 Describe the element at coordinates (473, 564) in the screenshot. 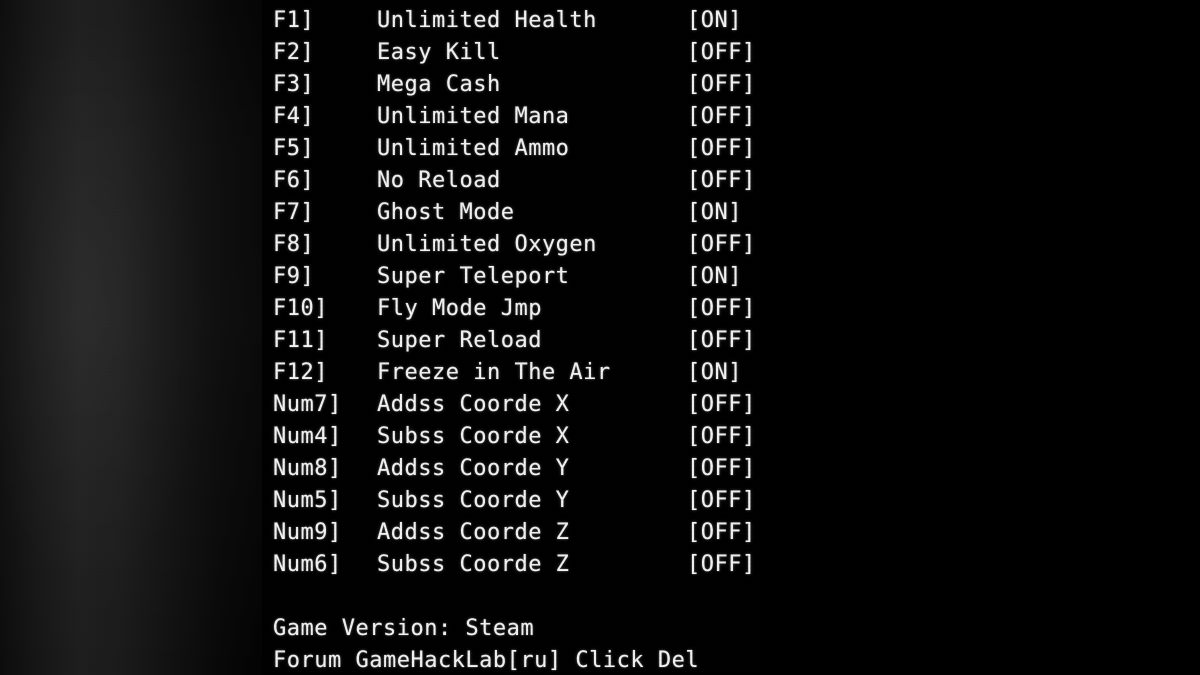

I see `cheat-label: Subss Coorde Z` at that location.